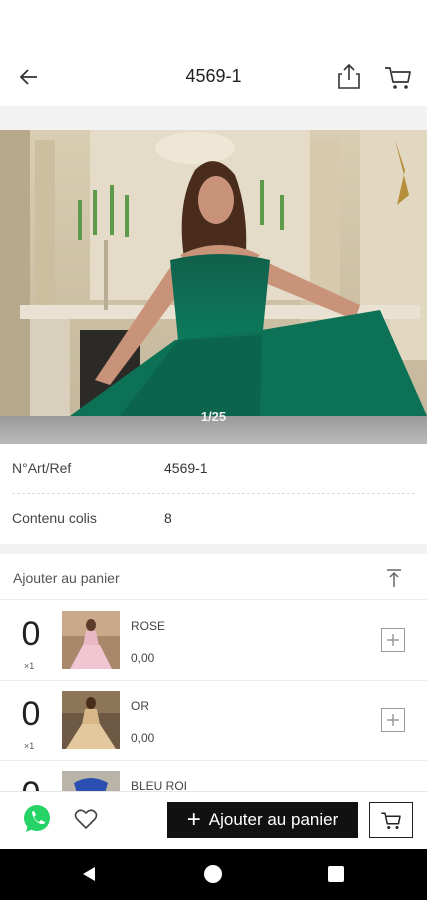  I want to click on product-details: N°Art/Ref 4569-1 Contenu colis 8, so click(213, 494).